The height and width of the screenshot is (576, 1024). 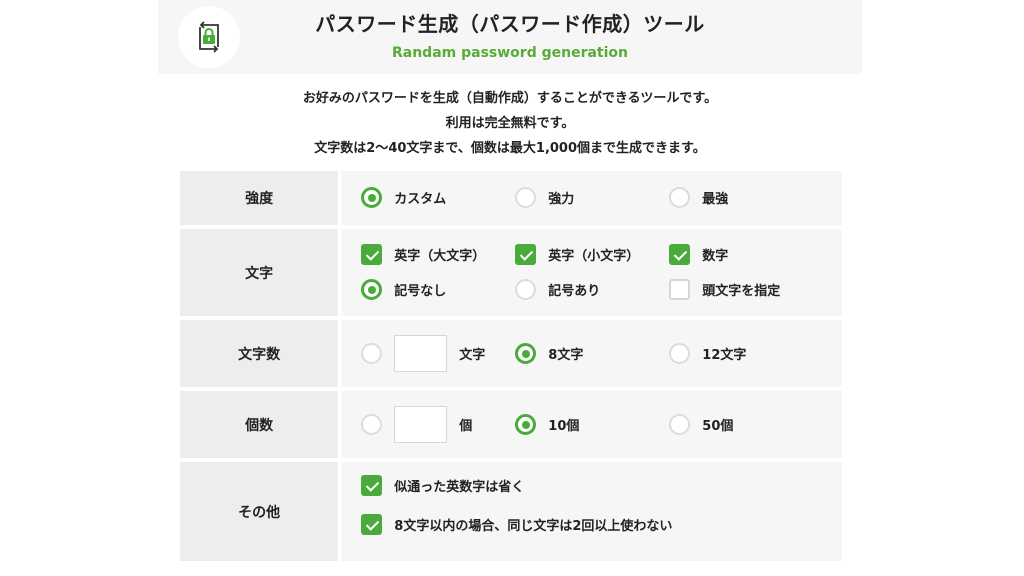 I want to click on strength-row: 強度 カスタム 強力 最強, so click(x=511, y=198).